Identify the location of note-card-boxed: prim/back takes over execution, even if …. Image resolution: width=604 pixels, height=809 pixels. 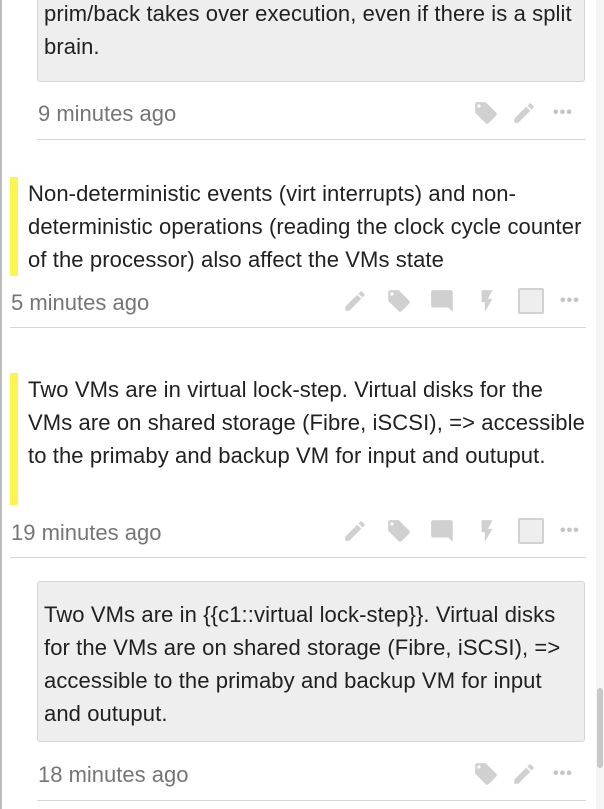
(311, 41).